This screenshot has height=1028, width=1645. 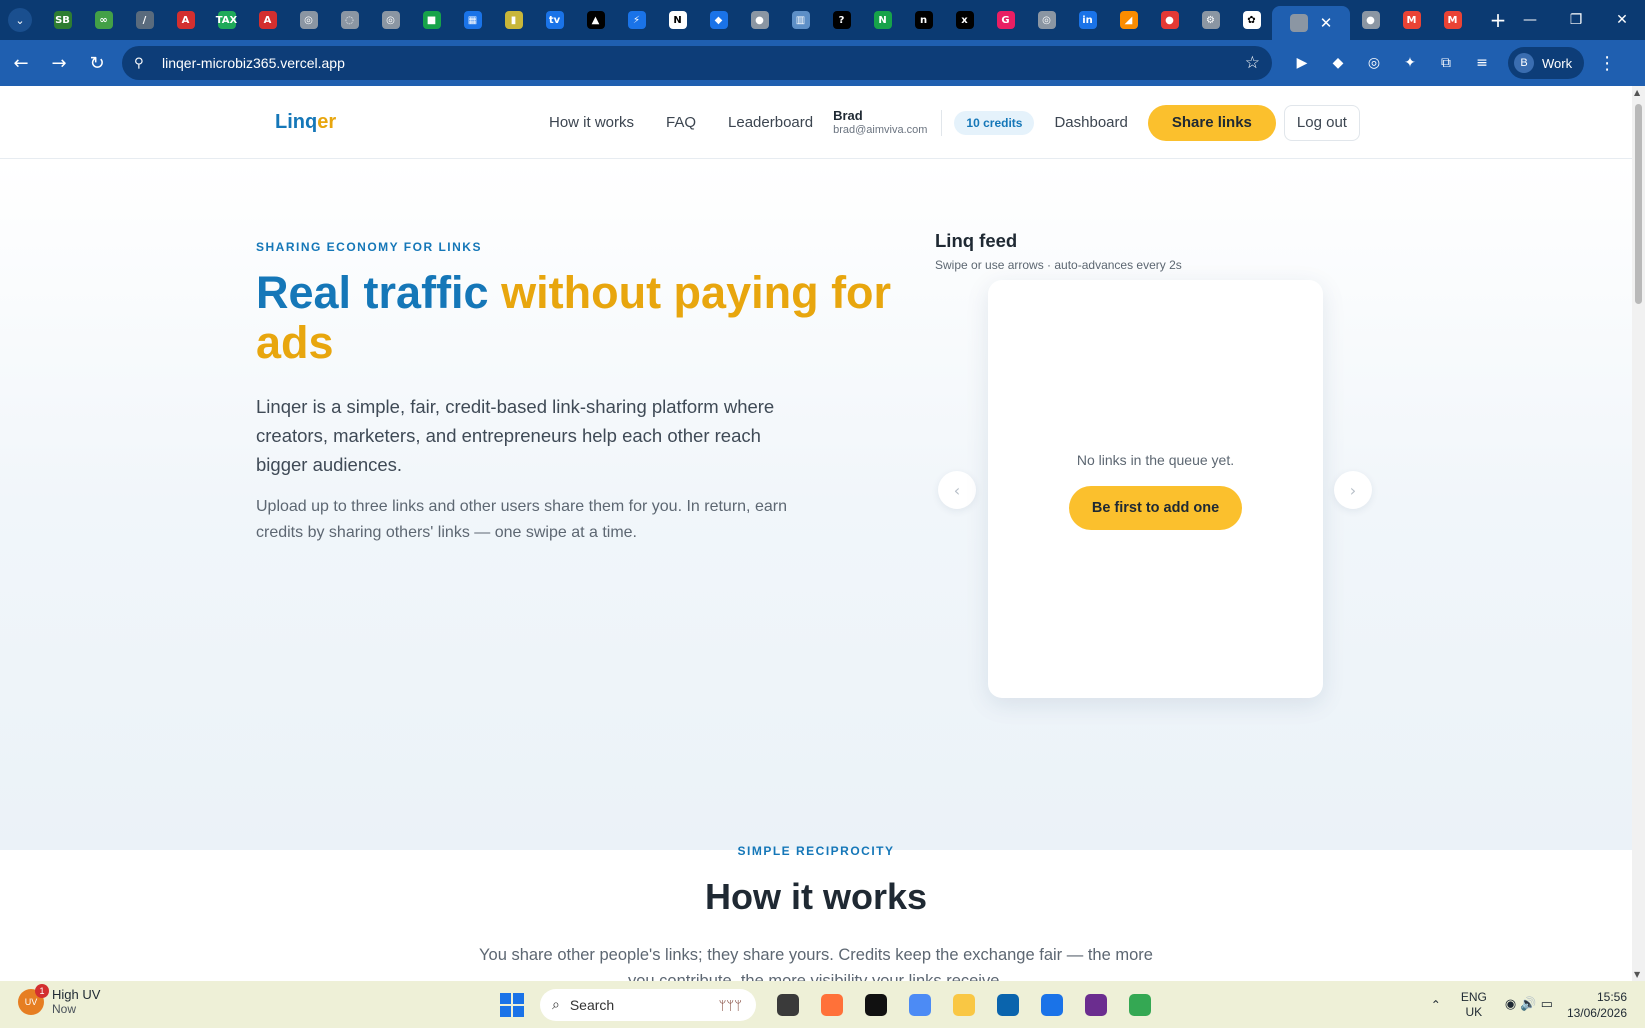 I want to click on weather-icon-text: UV, so click(x=31, y=1002).